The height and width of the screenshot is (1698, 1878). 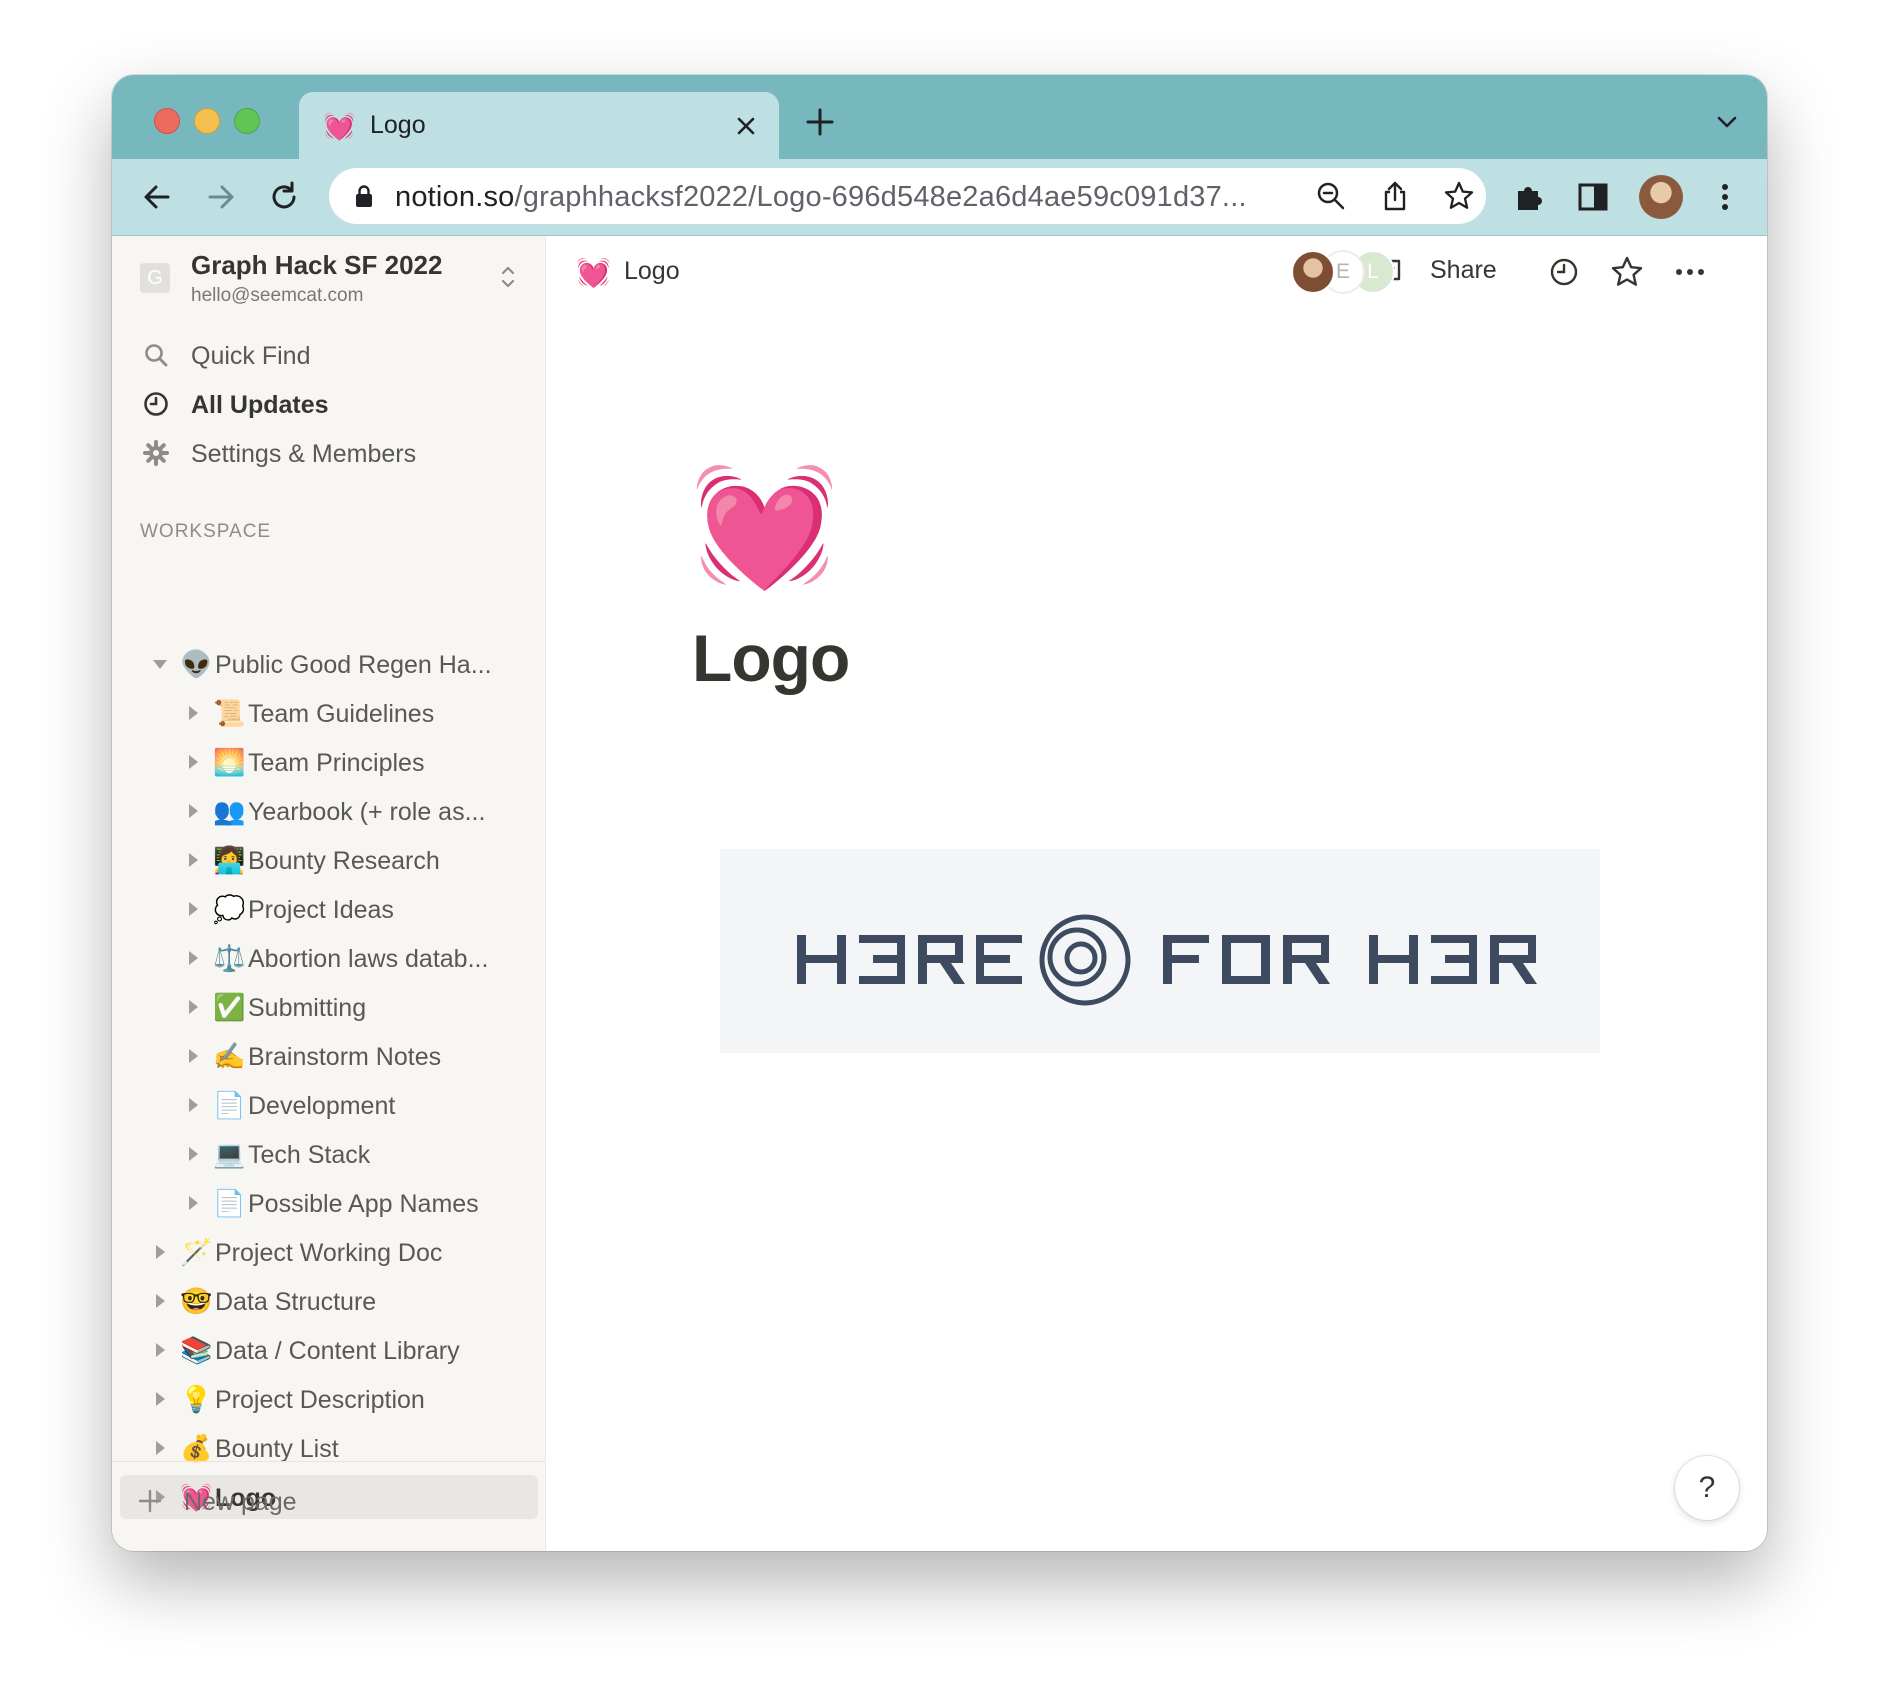 I want to click on sidebar-divider, so click(x=328, y=1461).